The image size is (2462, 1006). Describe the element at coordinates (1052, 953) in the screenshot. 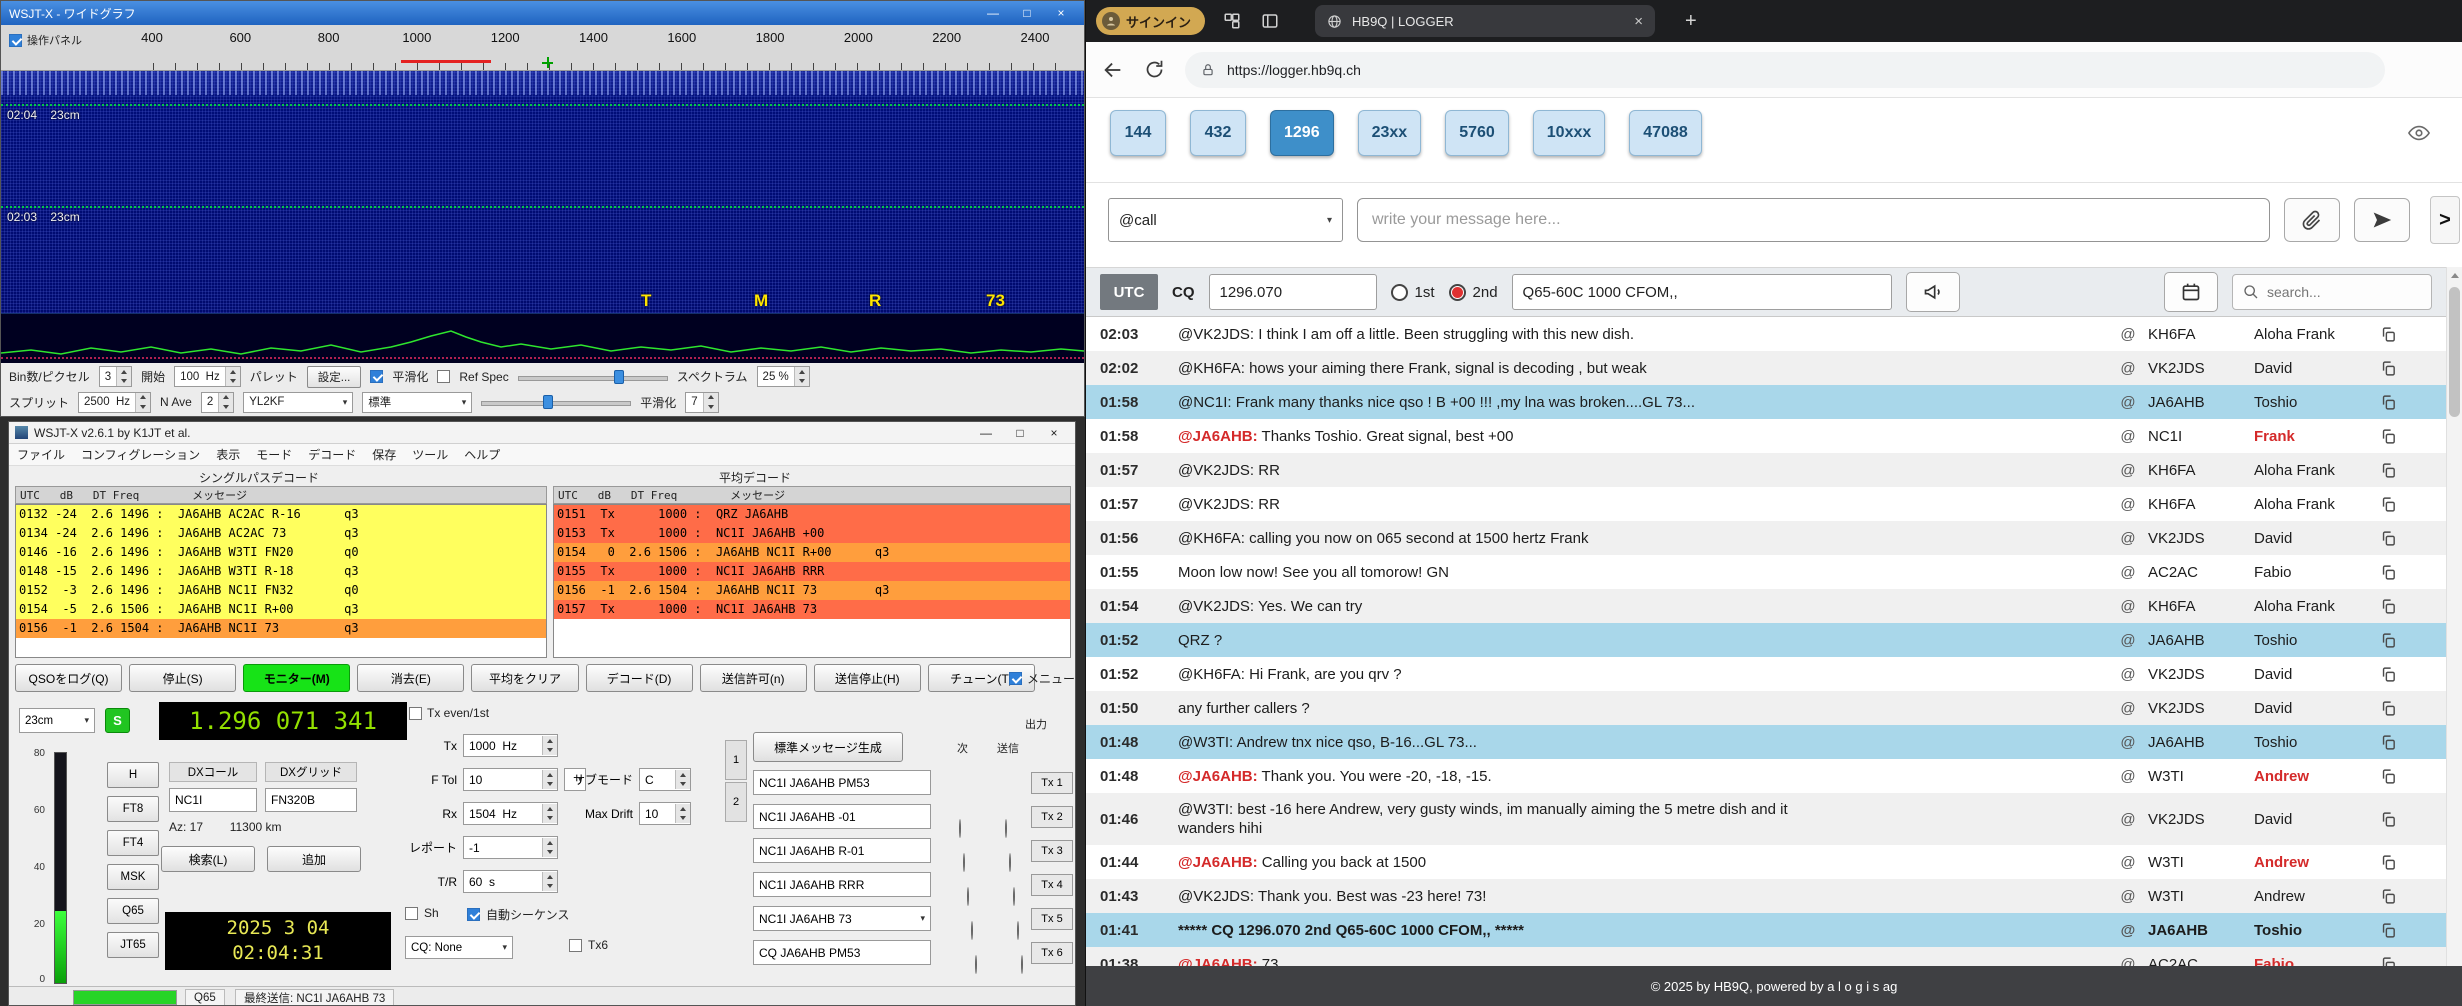

I see `tx6-button: Tx 6` at that location.